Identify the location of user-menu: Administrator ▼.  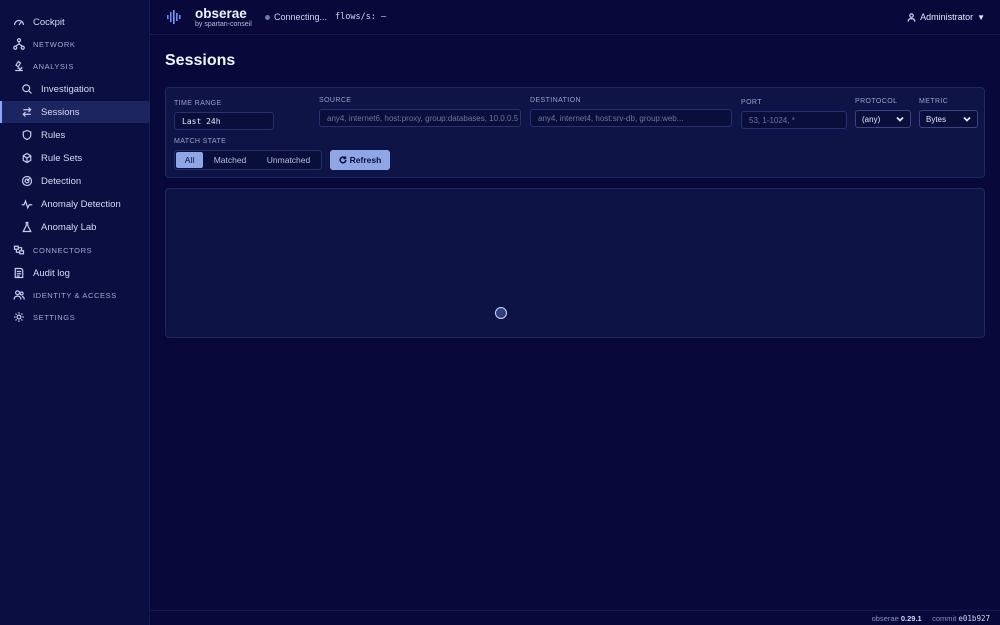
(946, 17).